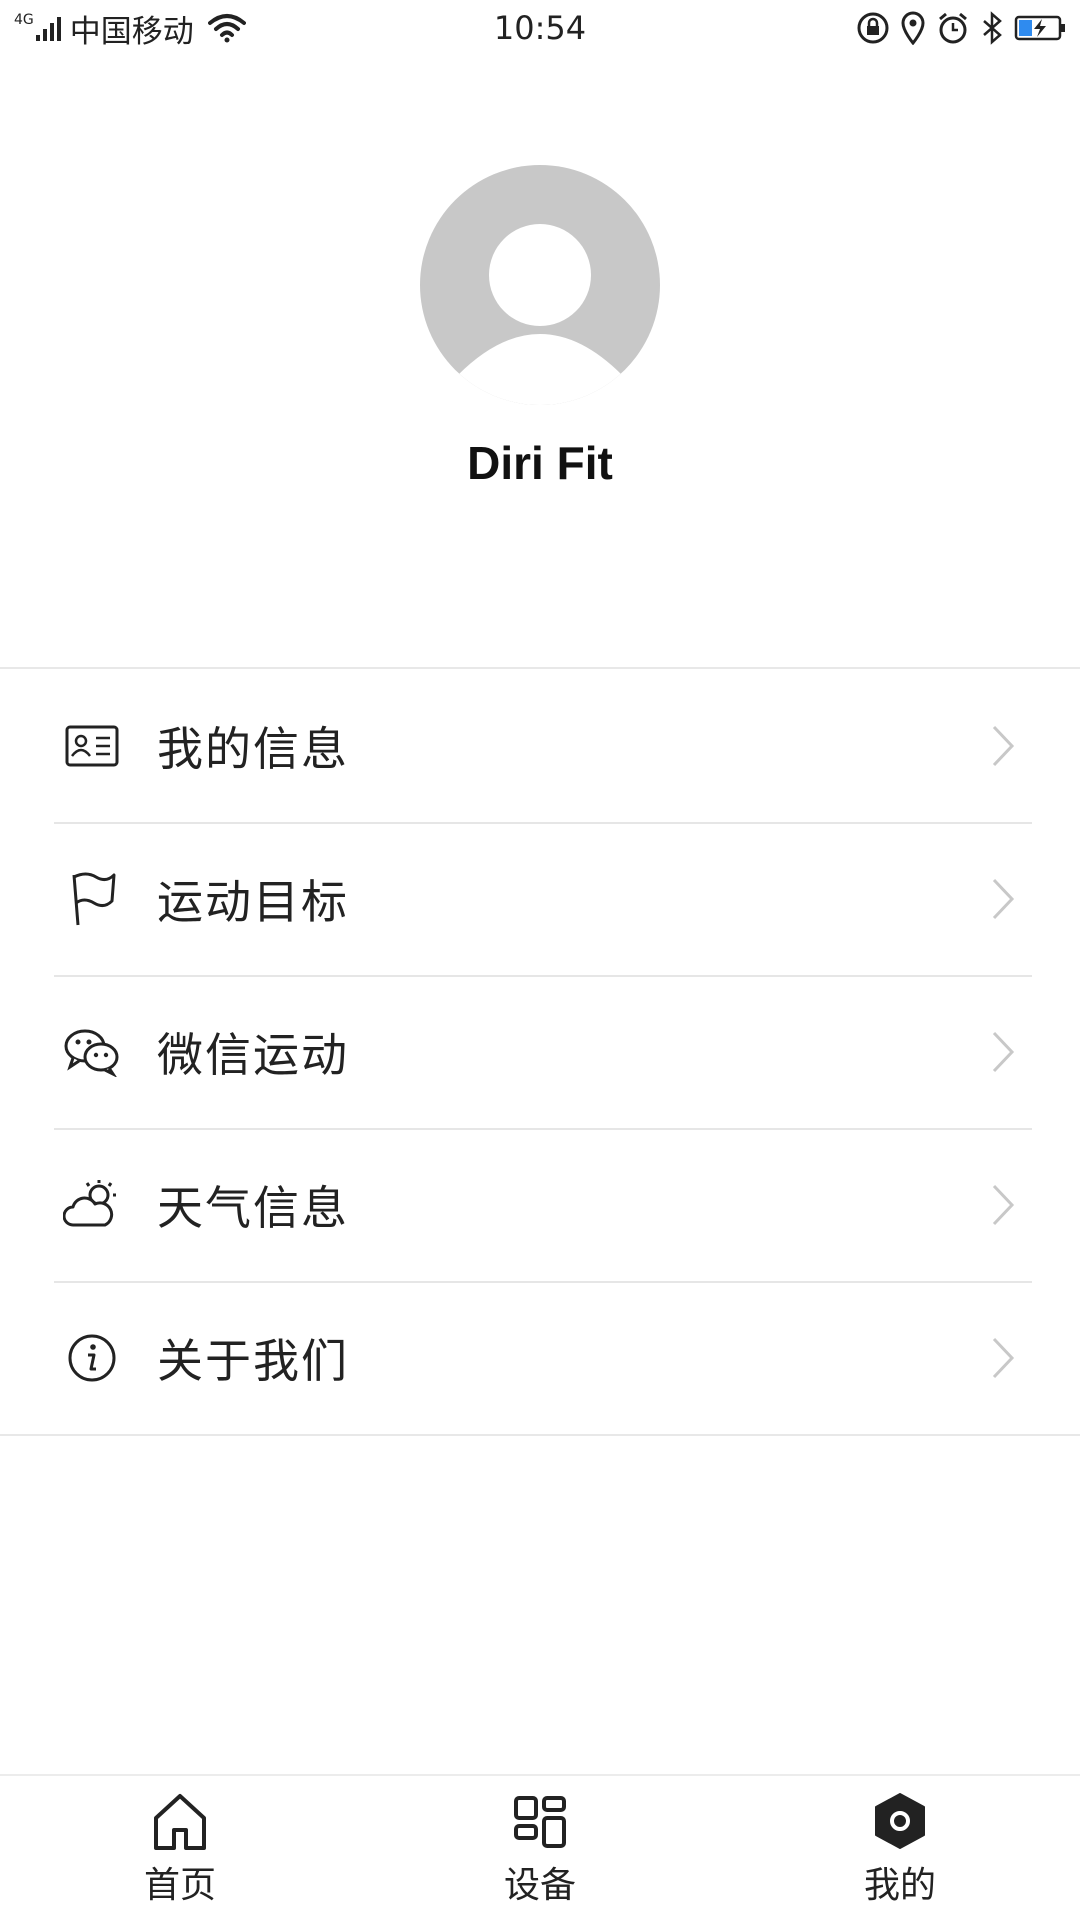 The height and width of the screenshot is (1920, 1080). Describe the element at coordinates (540, 463) in the screenshot. I see `username: Diri Fit` at that location.